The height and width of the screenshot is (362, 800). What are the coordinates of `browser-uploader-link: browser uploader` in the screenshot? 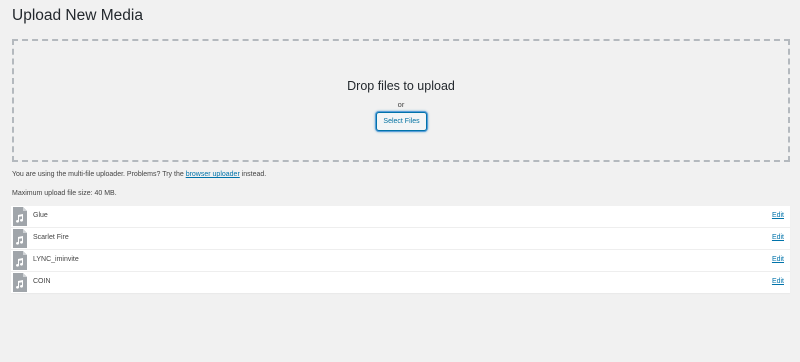 It's located at (213, 174).